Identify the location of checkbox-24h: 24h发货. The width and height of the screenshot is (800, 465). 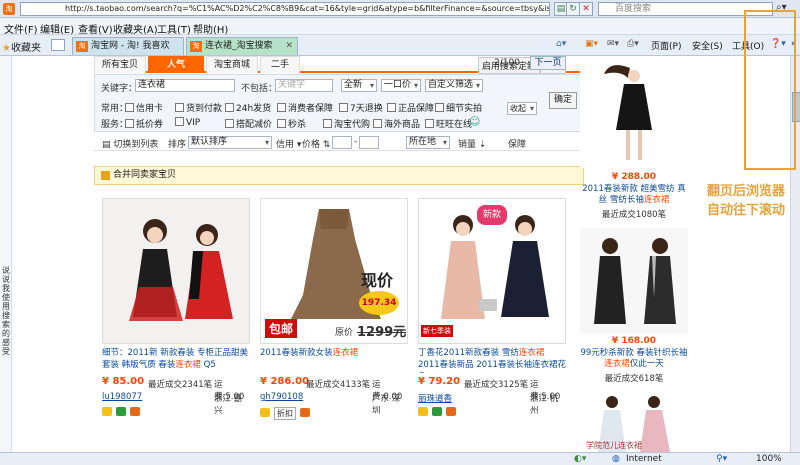
(248, 107).